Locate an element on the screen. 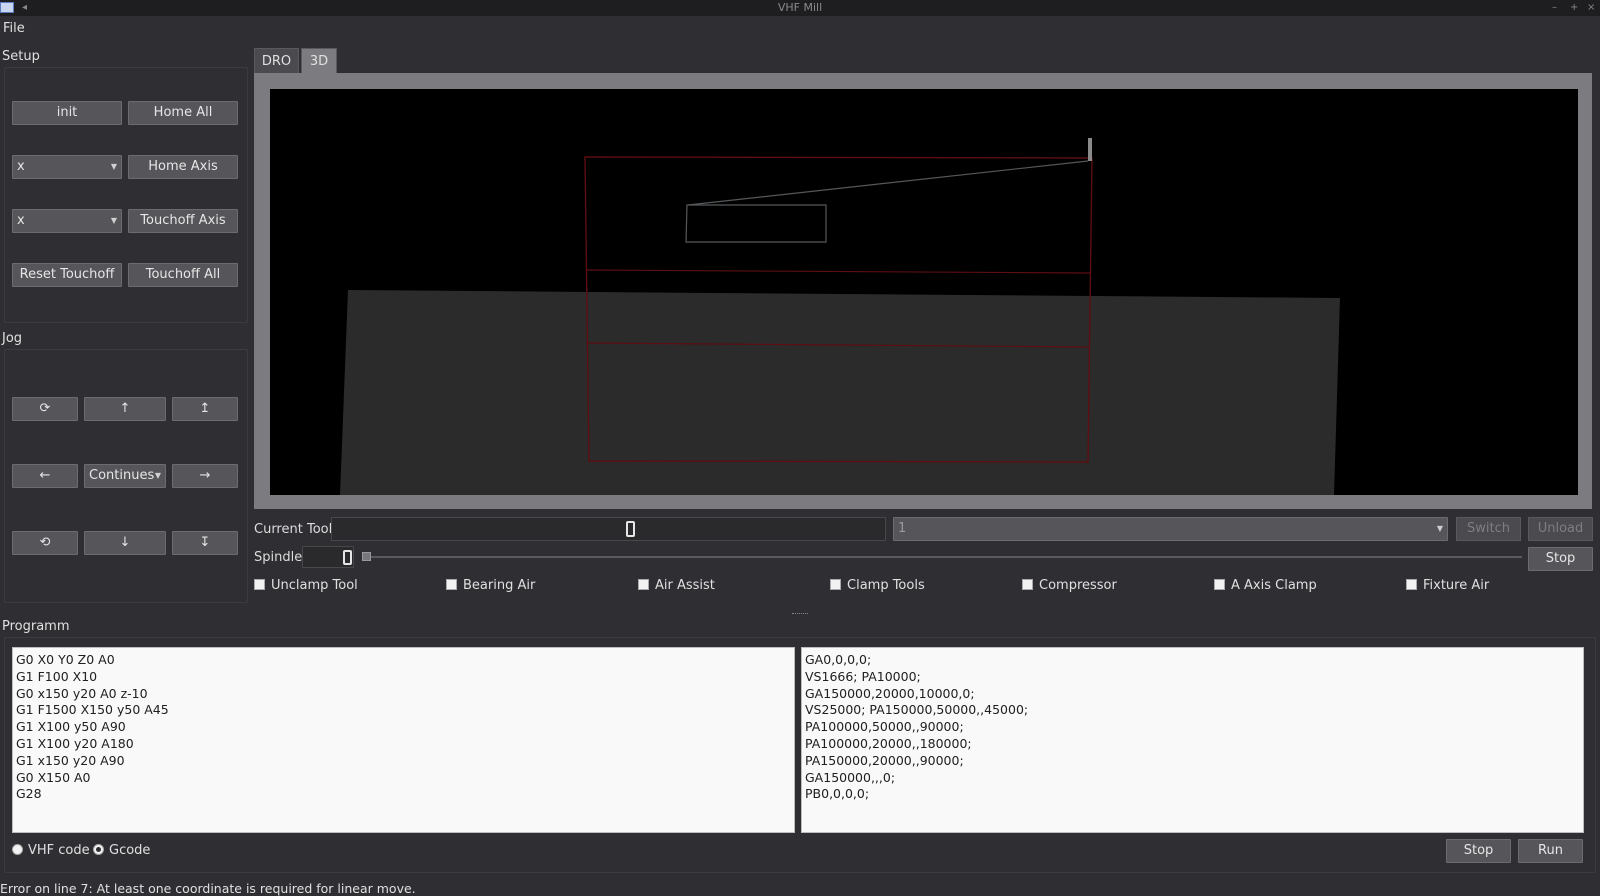 This screenshot has width=1600, height=896. touchoff-axis-select: x ▼ is located at coordinates (67, 221).